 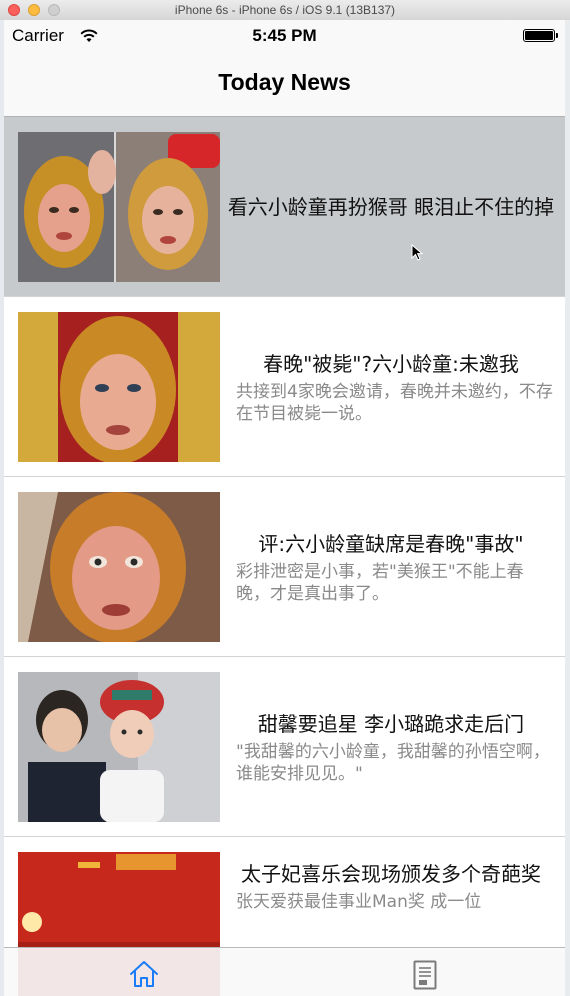 I want to click on page-title: Today News, so click(x=284, y=82).